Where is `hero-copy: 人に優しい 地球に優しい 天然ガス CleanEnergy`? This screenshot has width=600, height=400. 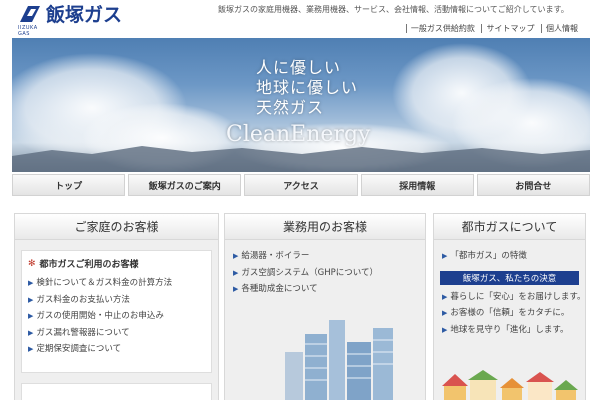
hero-copy: 人に優しい 地球に優しい 天然ガス CleanEnergy is located at coordinates (298, 103).